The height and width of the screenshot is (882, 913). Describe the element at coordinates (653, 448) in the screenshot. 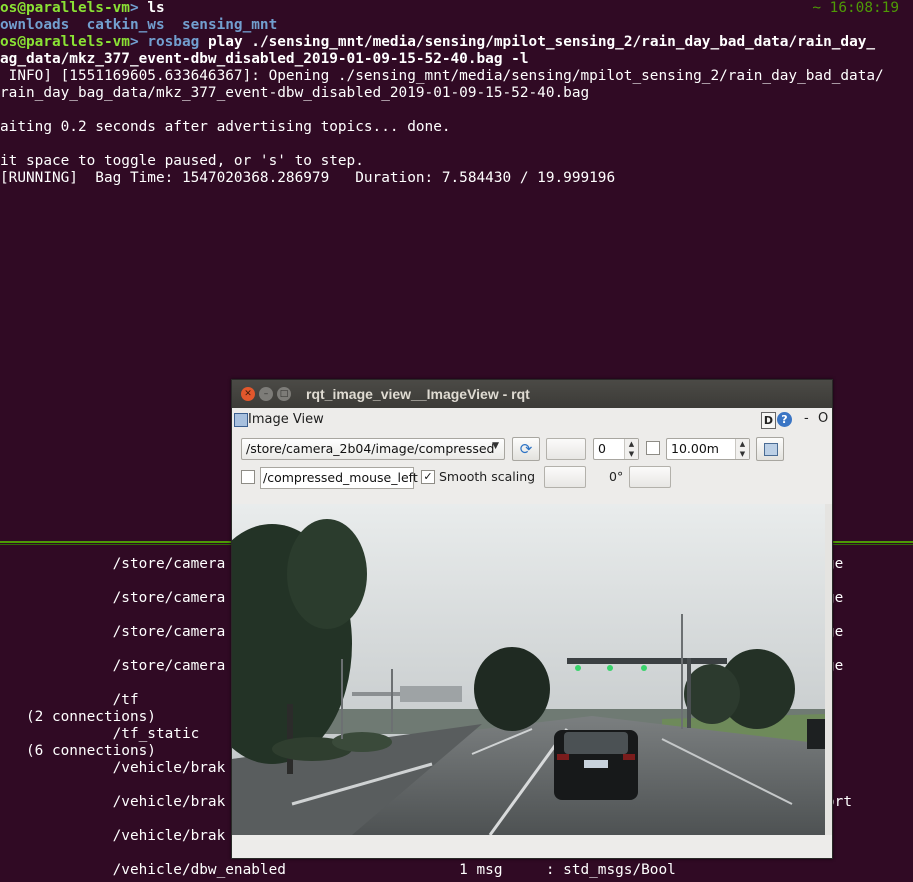

I see `dynamic-range-checkbox` at that location.